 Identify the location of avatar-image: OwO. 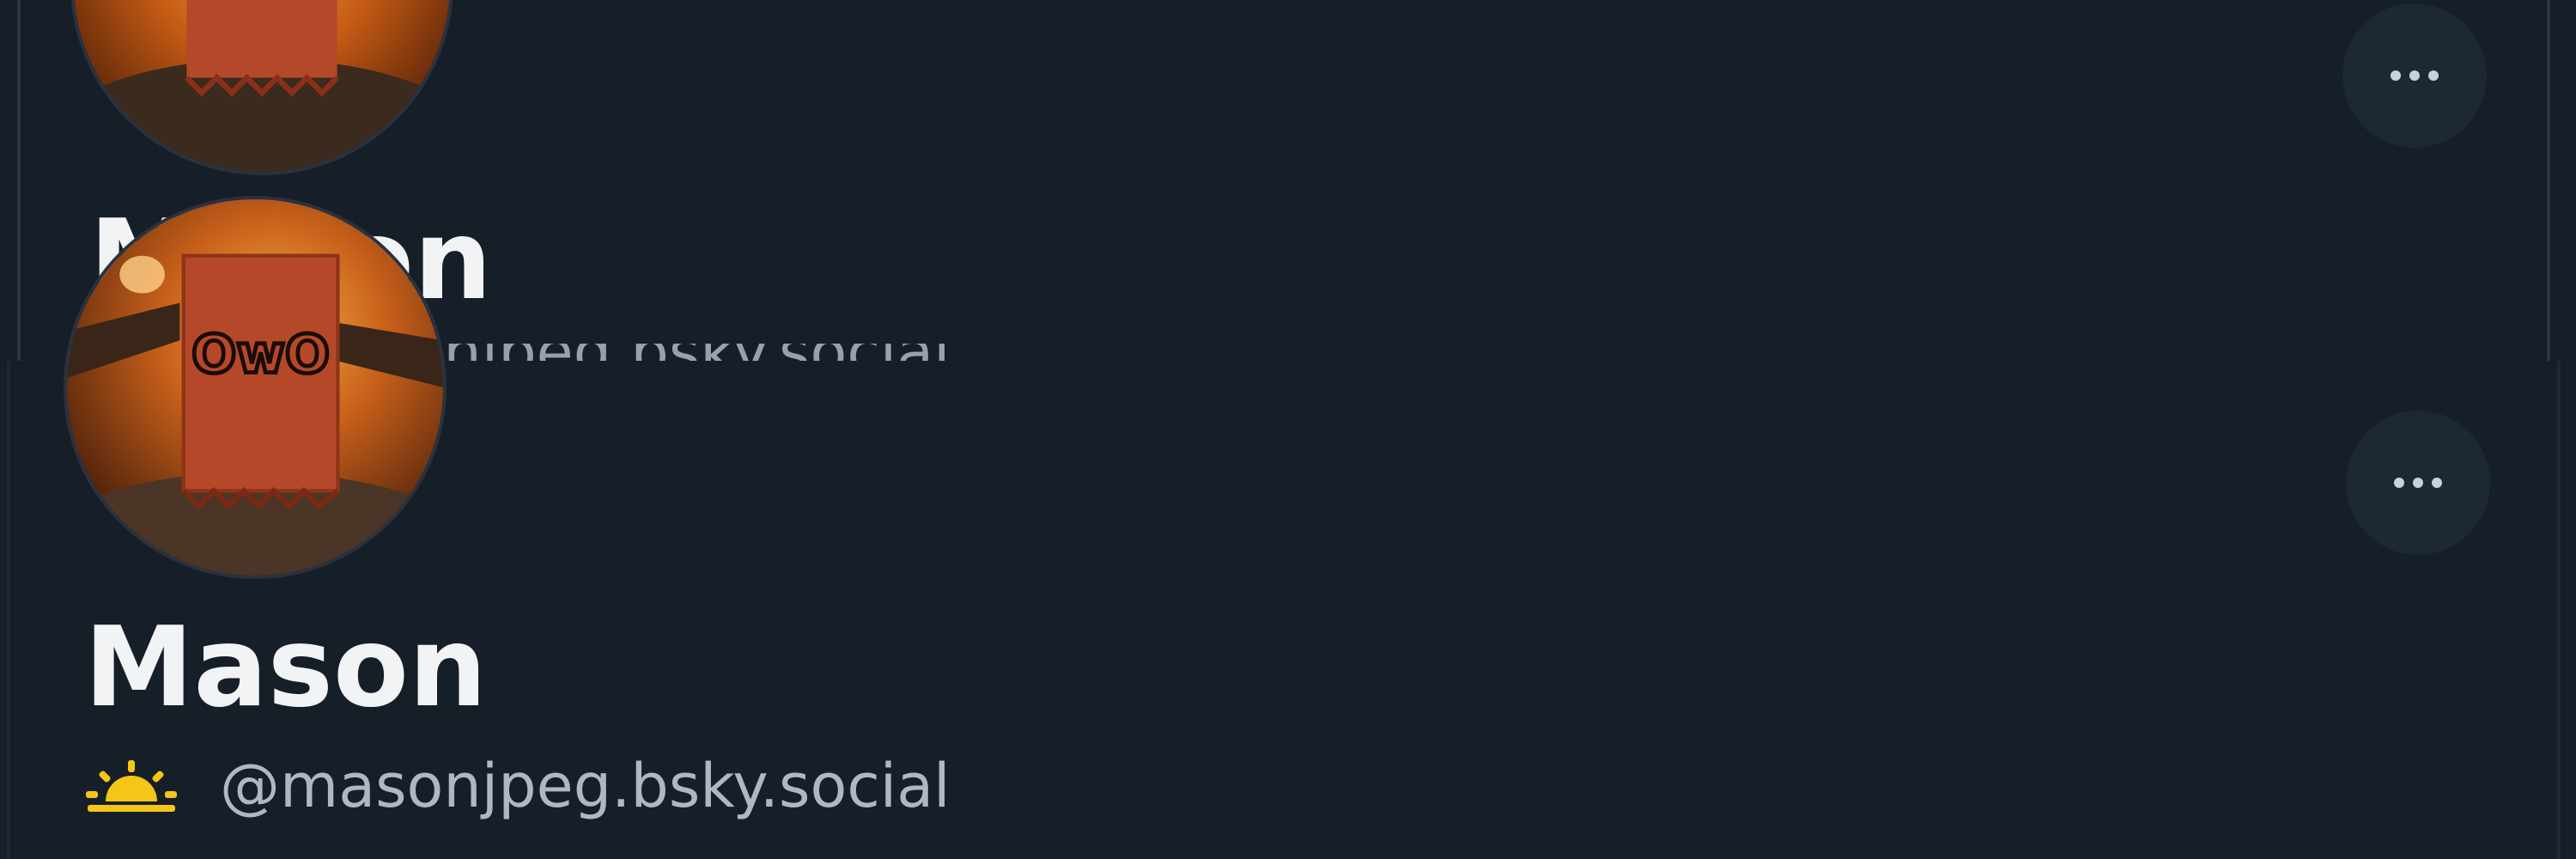
(255, 388).